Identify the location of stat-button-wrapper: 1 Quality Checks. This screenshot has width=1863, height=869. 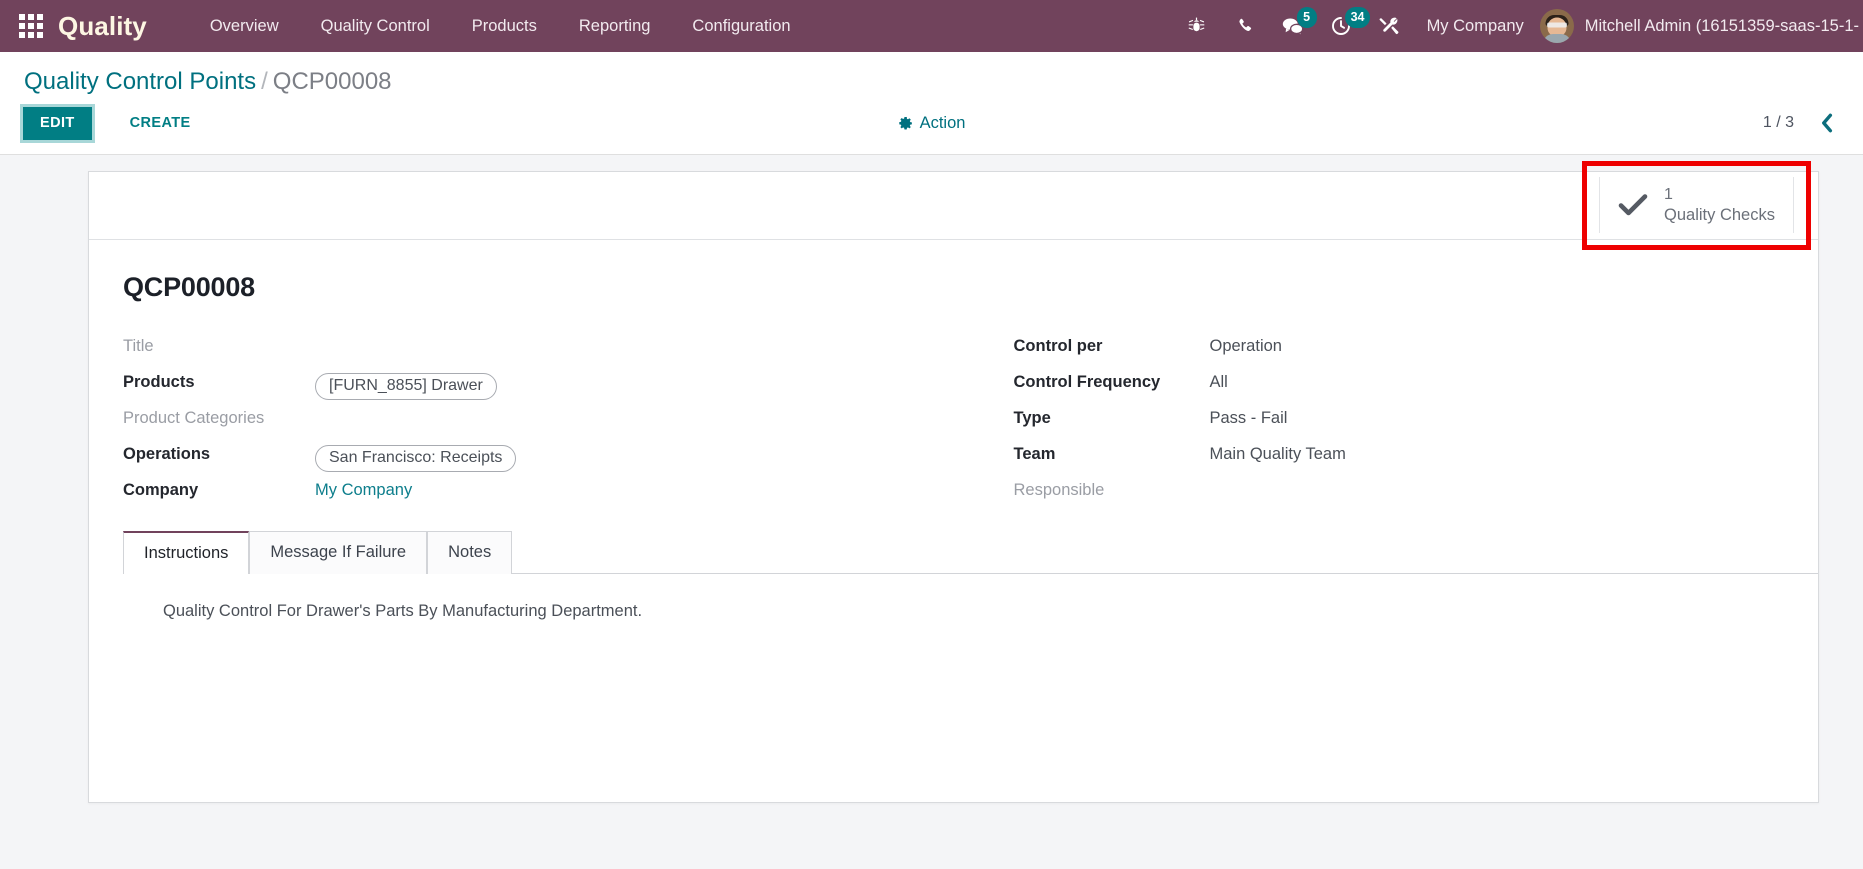
(1696, 205).